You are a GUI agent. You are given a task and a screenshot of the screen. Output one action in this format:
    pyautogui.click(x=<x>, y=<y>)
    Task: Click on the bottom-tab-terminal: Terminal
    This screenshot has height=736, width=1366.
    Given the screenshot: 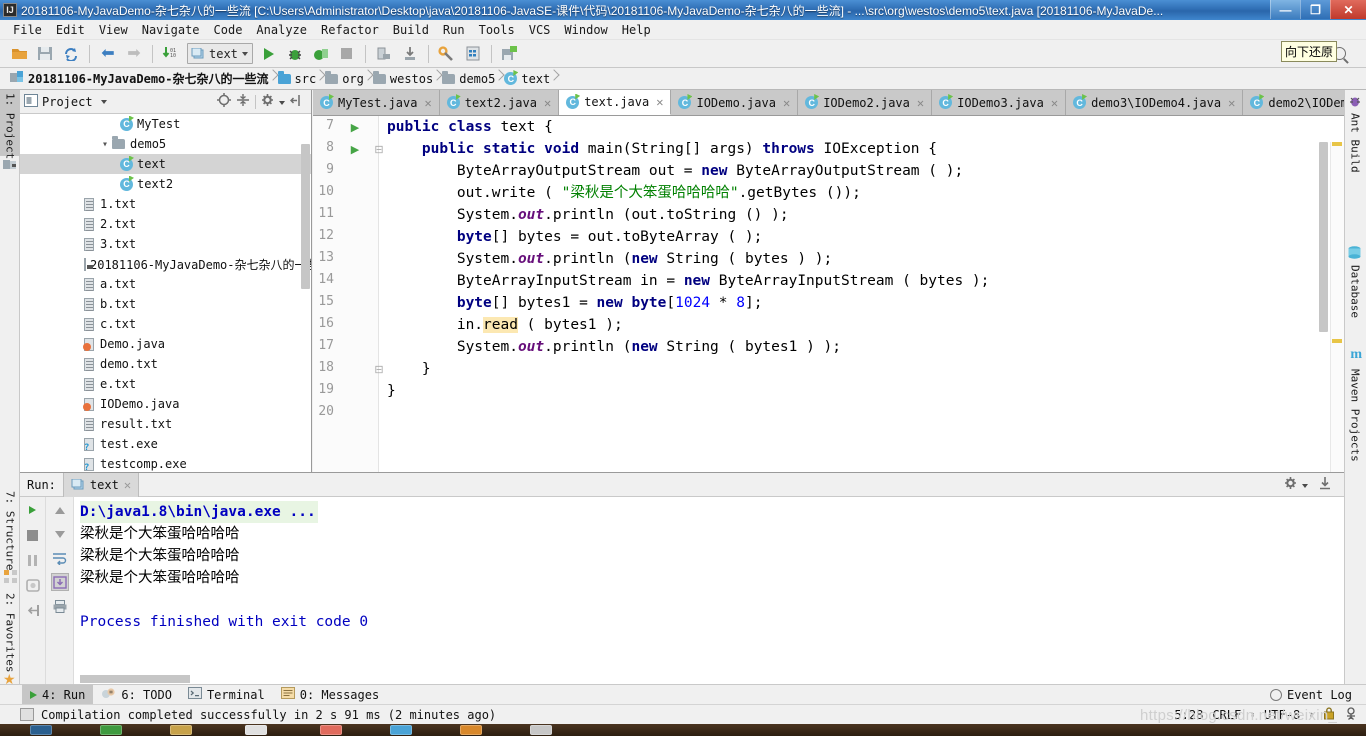 What is the action you would take?
    pyautogui.click(x=226, y=695)
    